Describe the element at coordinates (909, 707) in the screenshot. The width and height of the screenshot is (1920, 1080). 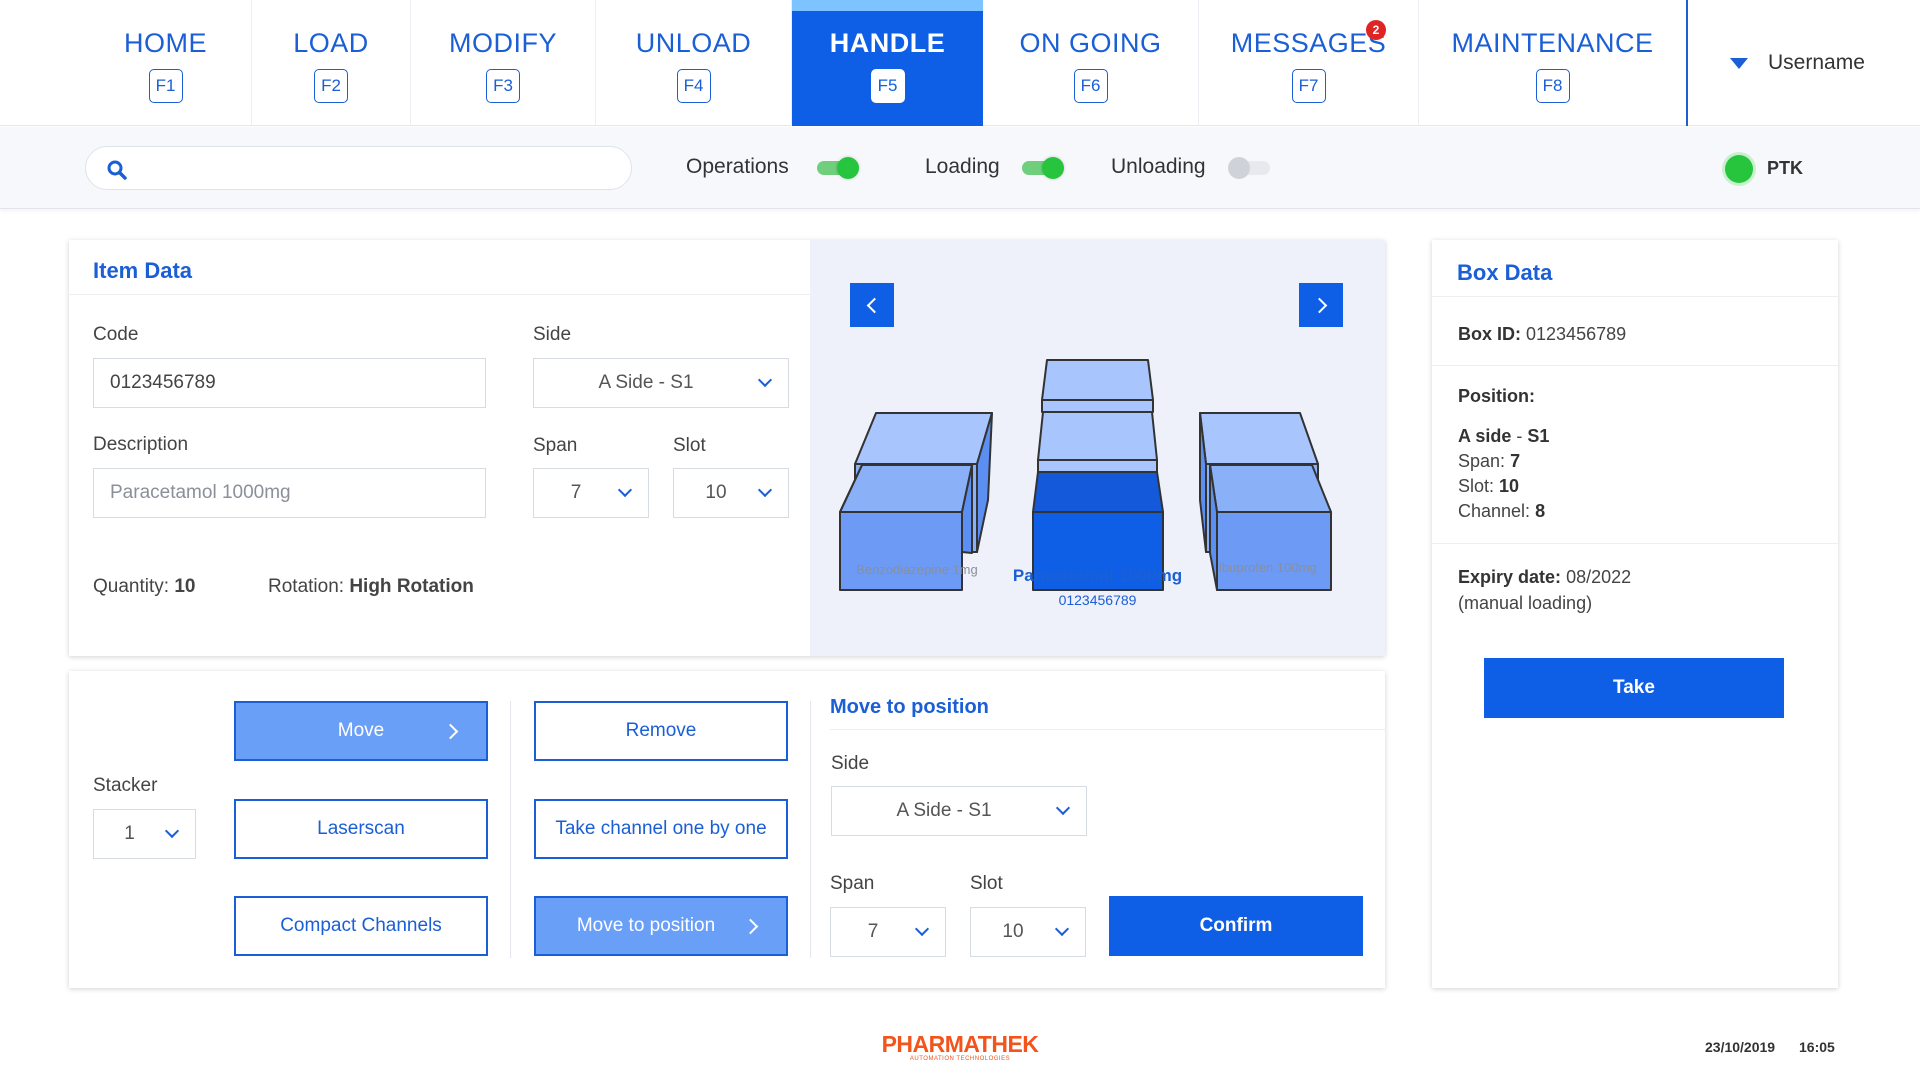
I see `move-to-position-title: Move to position` at that location.